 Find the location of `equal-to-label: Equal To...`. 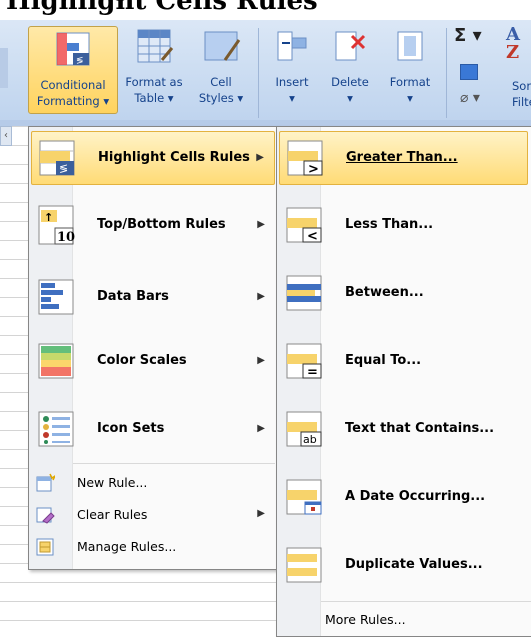

equal-to-label: Equal To... is located at coordinates (383, 360).